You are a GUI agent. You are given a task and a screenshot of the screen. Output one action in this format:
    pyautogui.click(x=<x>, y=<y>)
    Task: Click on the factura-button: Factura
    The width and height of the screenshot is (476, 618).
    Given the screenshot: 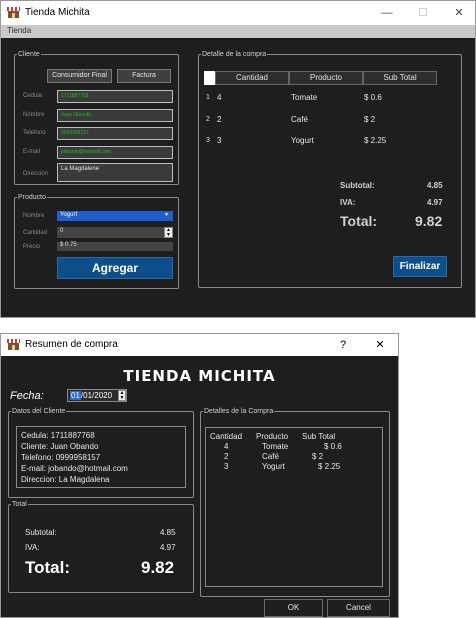 What is the action you would take?
    pyautogui.click(x=144, y=76)
    